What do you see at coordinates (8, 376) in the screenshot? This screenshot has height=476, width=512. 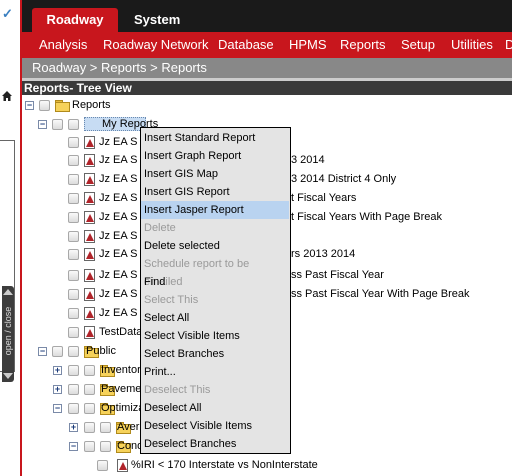 I see `arrow-down-icon` at bounding box center [8, 376].